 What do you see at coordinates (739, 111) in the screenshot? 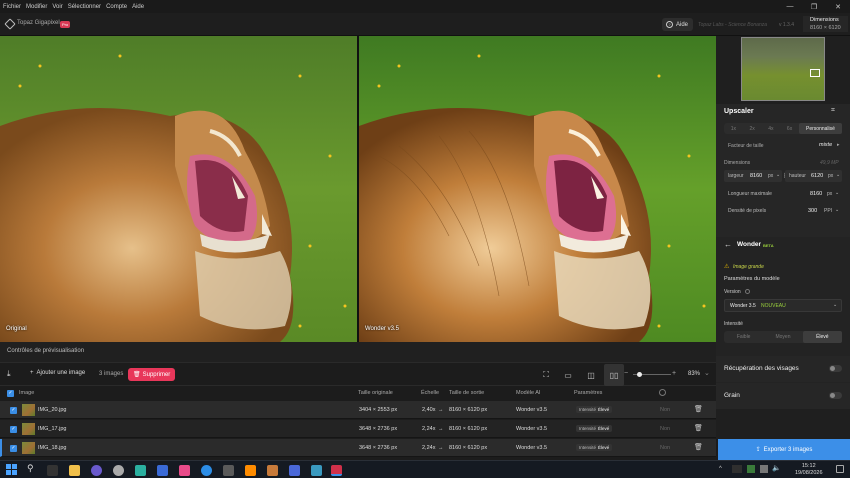
I see `upscaler-title: Upscaler` at bounding box center [739, 111].